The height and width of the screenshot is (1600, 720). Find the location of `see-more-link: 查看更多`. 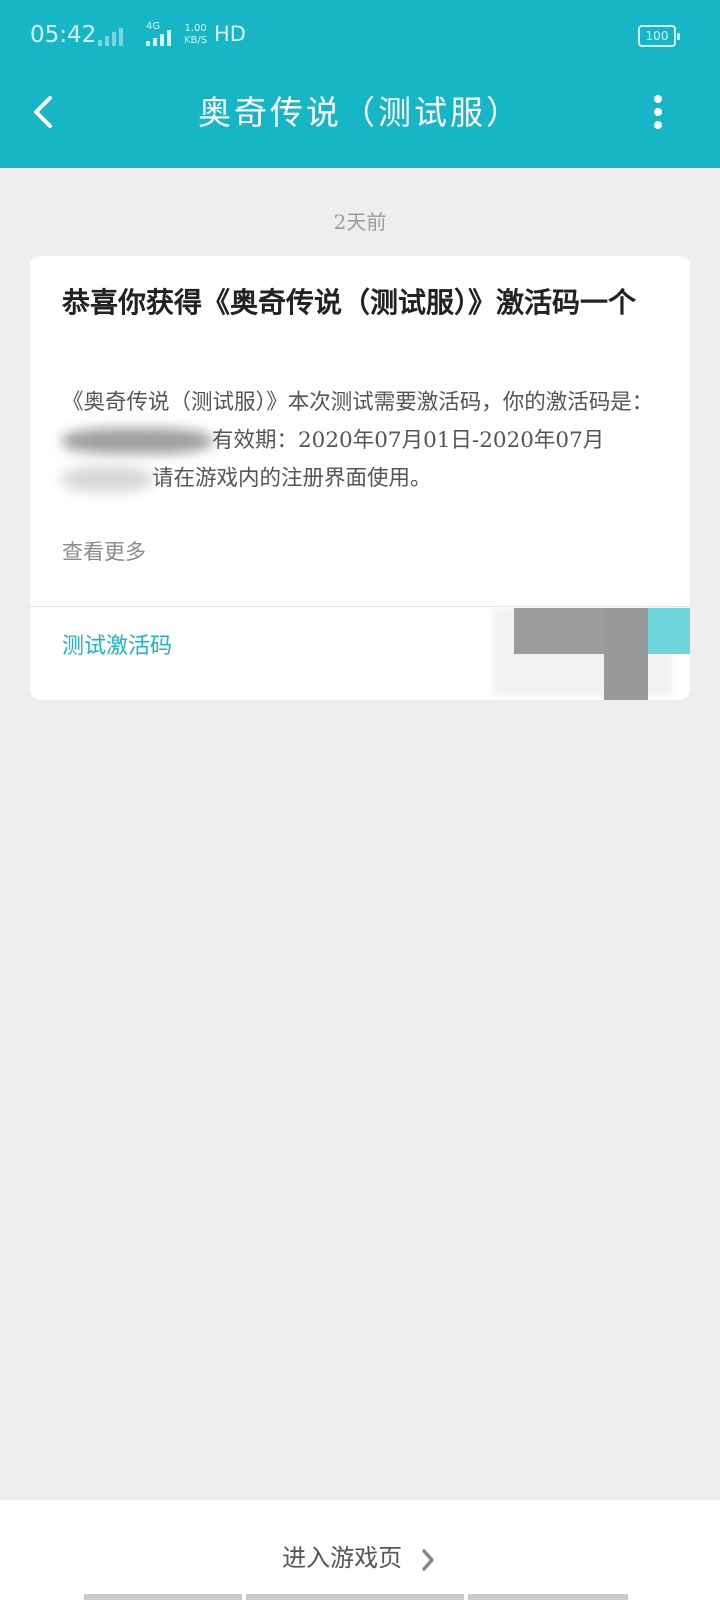

see-more-link: 查看更多 is located at coordinates (104, 551).